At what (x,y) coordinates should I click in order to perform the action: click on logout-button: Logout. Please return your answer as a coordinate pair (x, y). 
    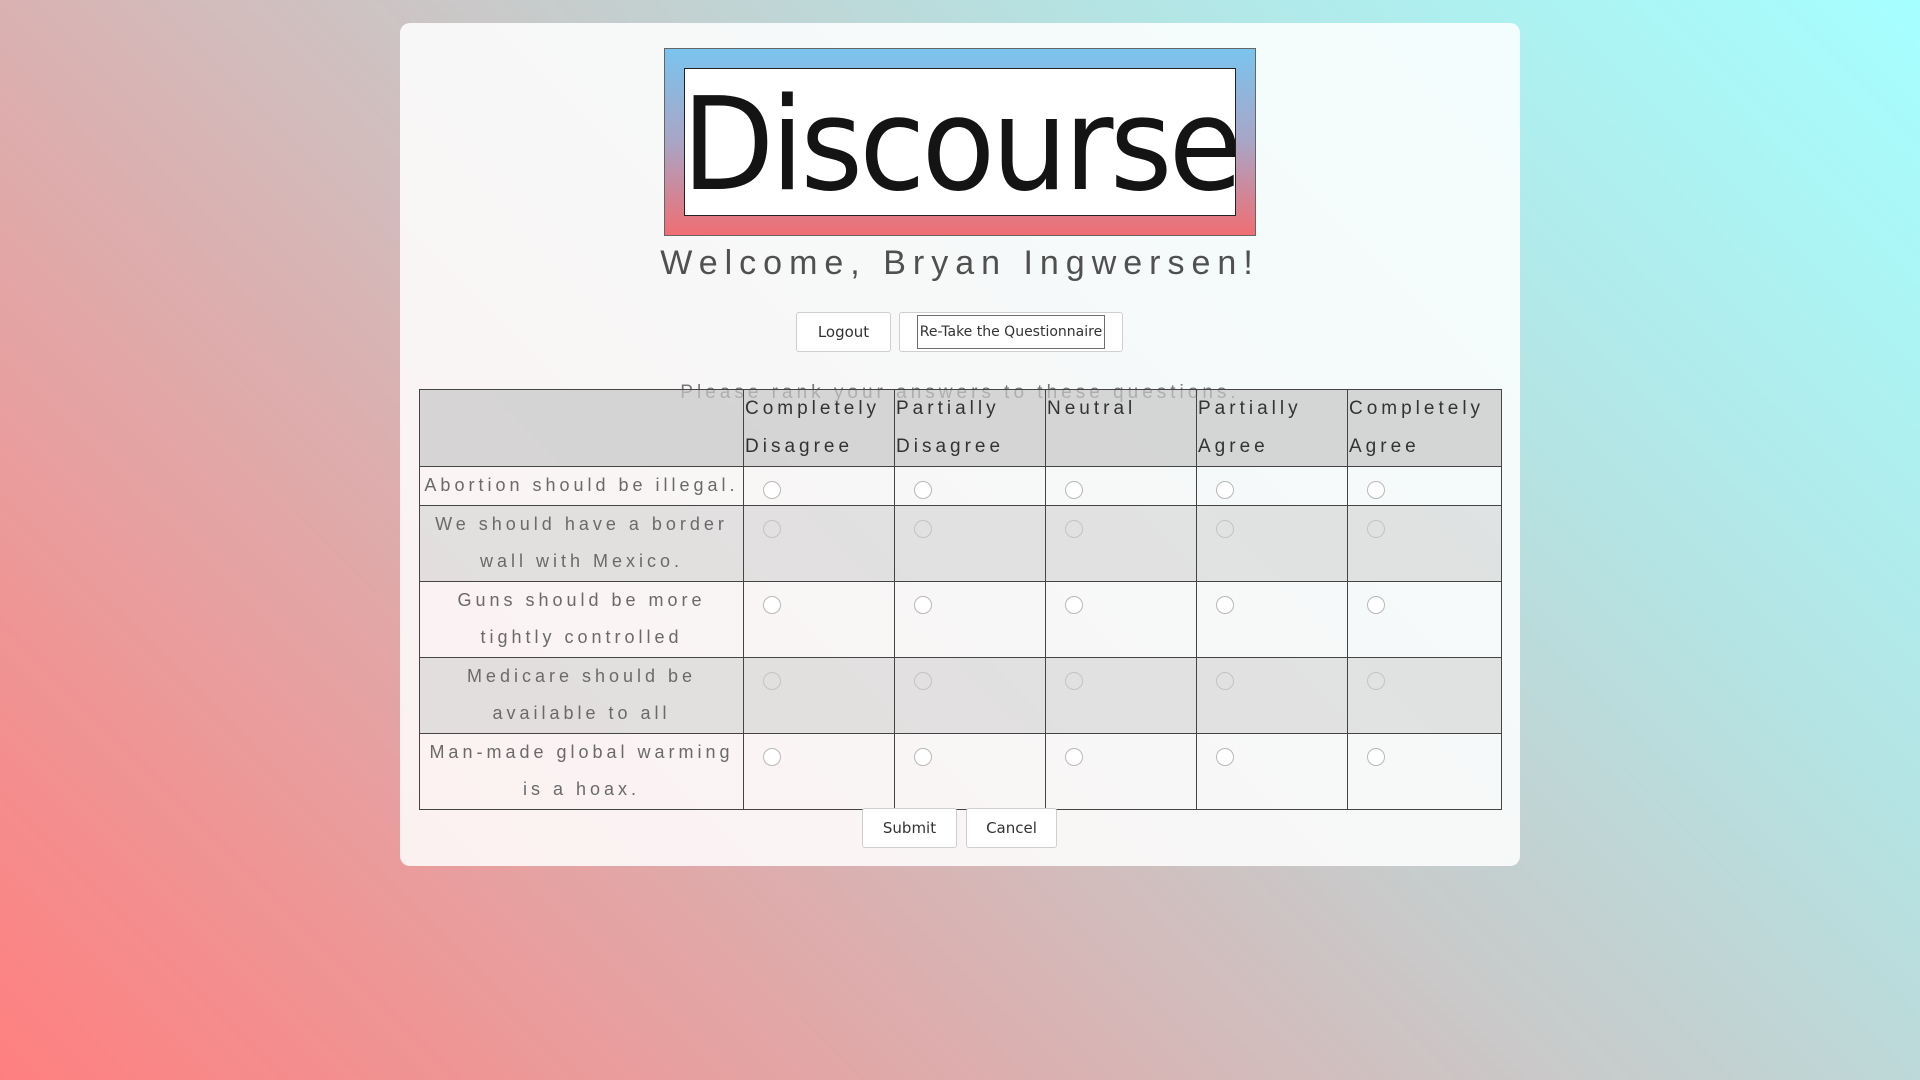
    Looking at the image, I should click on (843, 332).